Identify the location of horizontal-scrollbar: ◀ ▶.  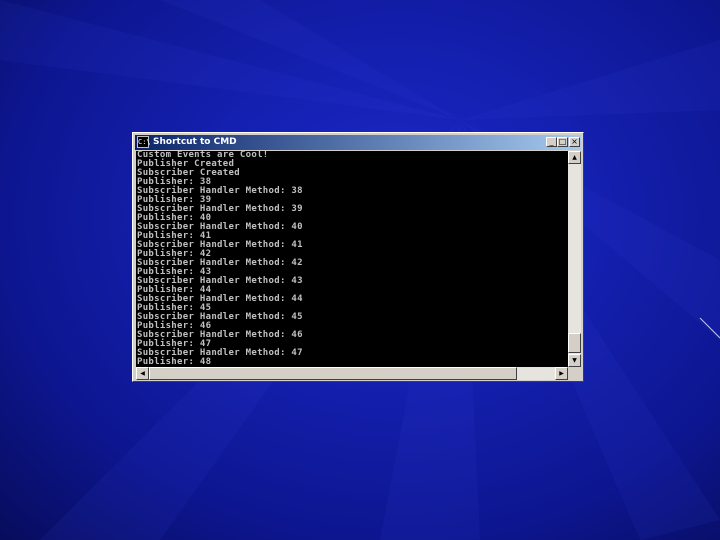
(352, 373).